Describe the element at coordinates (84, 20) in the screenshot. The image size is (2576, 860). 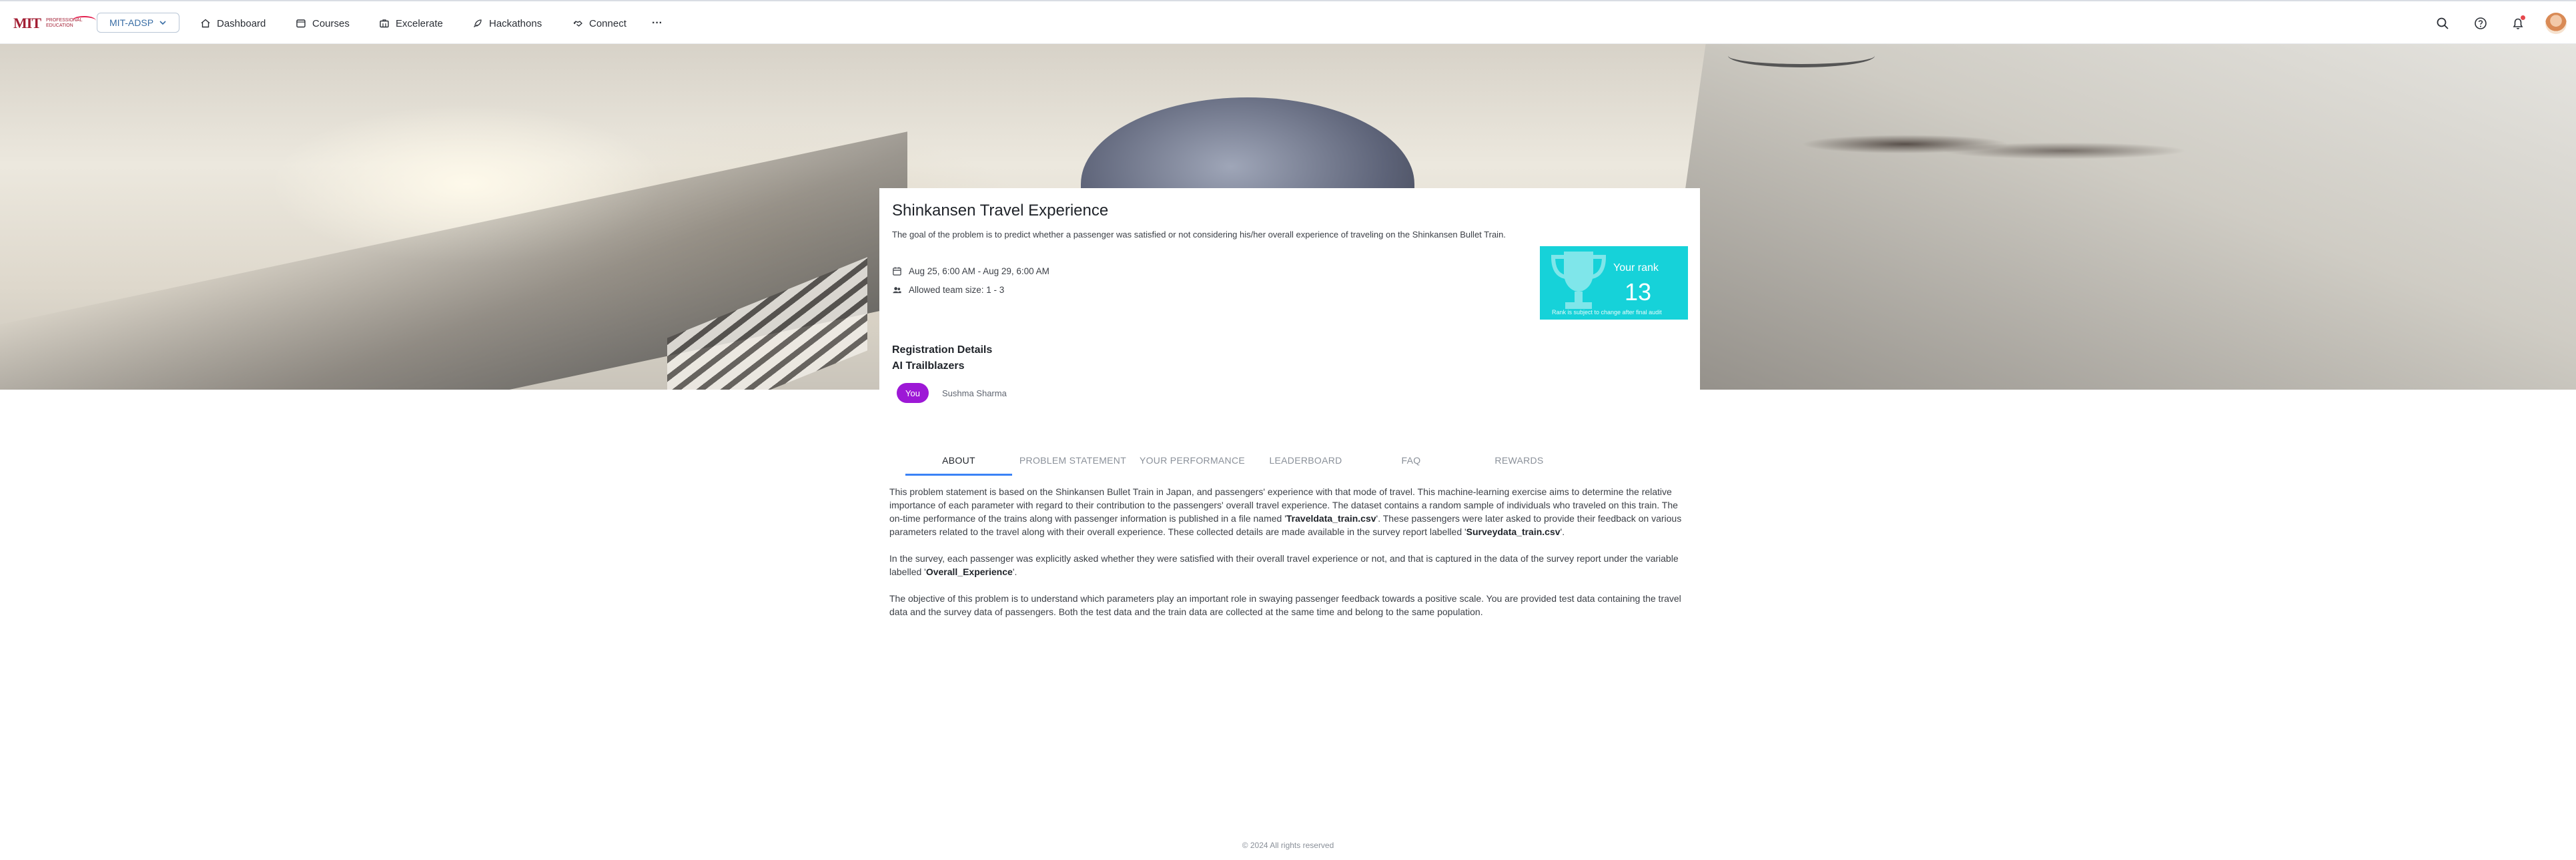
I see `logo-swoosh-icon` at that location.